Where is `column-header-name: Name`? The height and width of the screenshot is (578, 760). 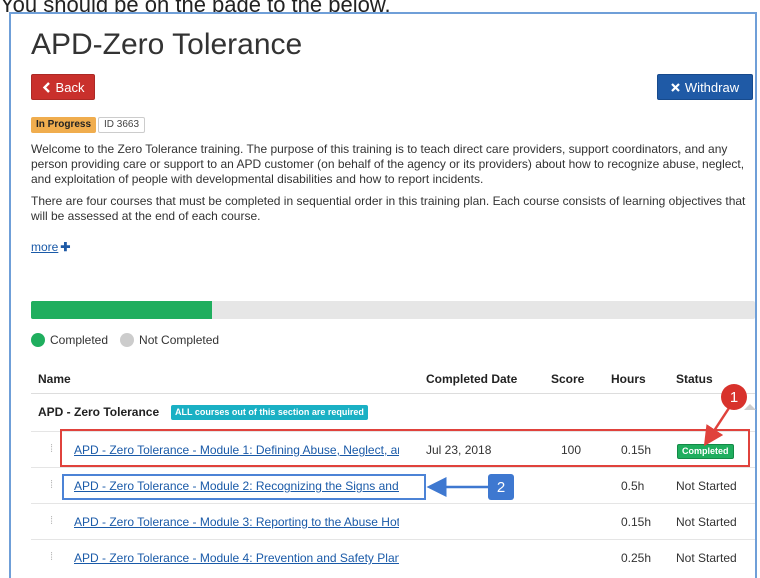
column-header-name: Name is located at coordinates (54, 379).